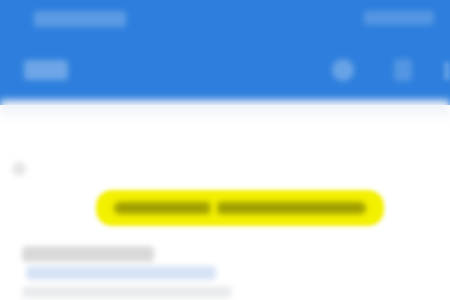 Image resolution: width=450 pixels, height=300 pixels. Describe the element at coordinates (399, 18) in the screenshot. I see `status-bar-clock` at that location.